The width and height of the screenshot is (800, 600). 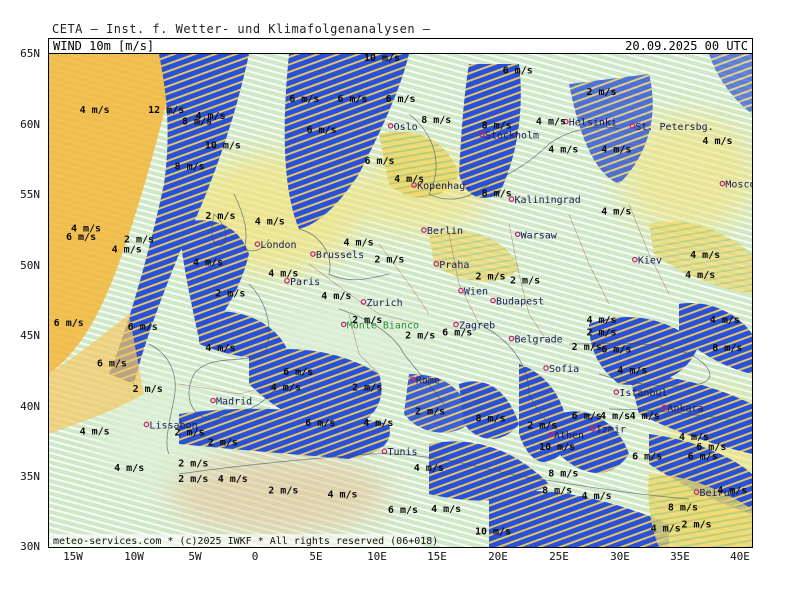 I want to click on city-oslo: Oslo, so click(x=402, y=127).